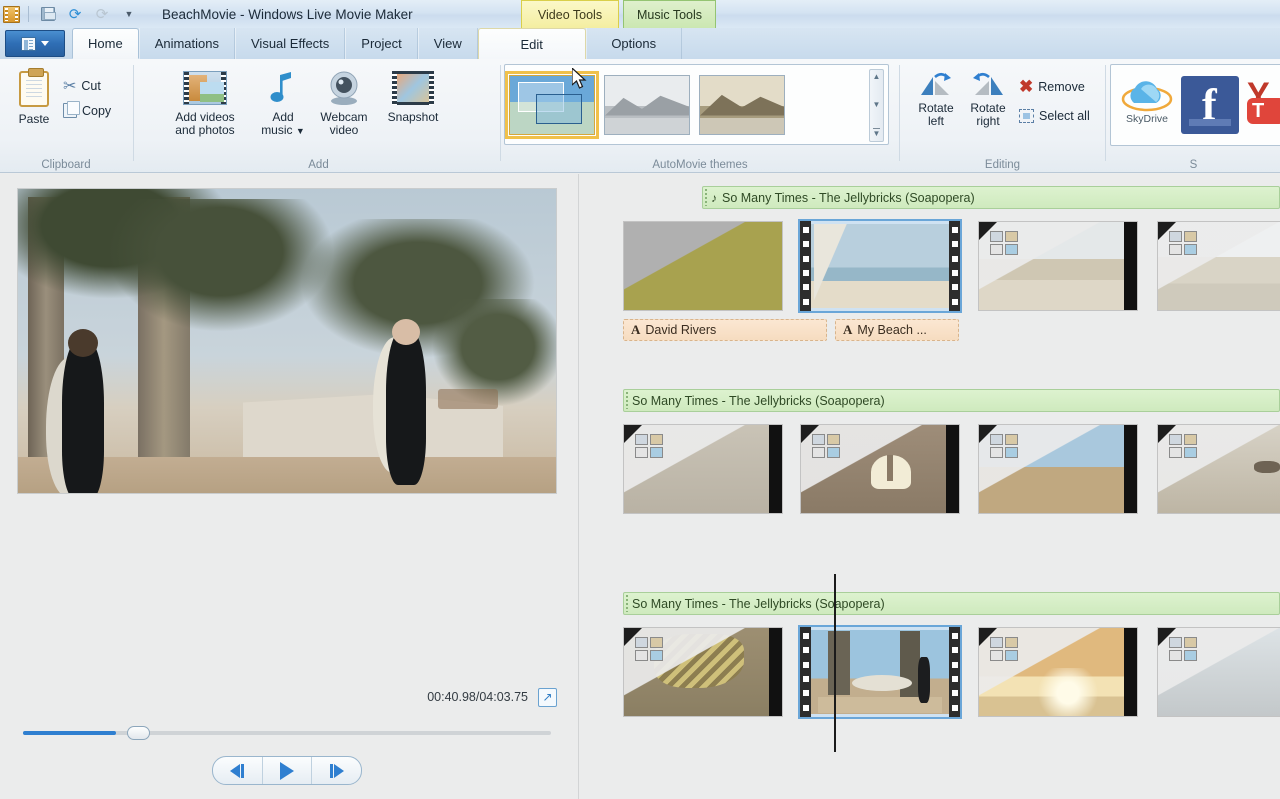  I want to click on play-button, so click(286, 770).